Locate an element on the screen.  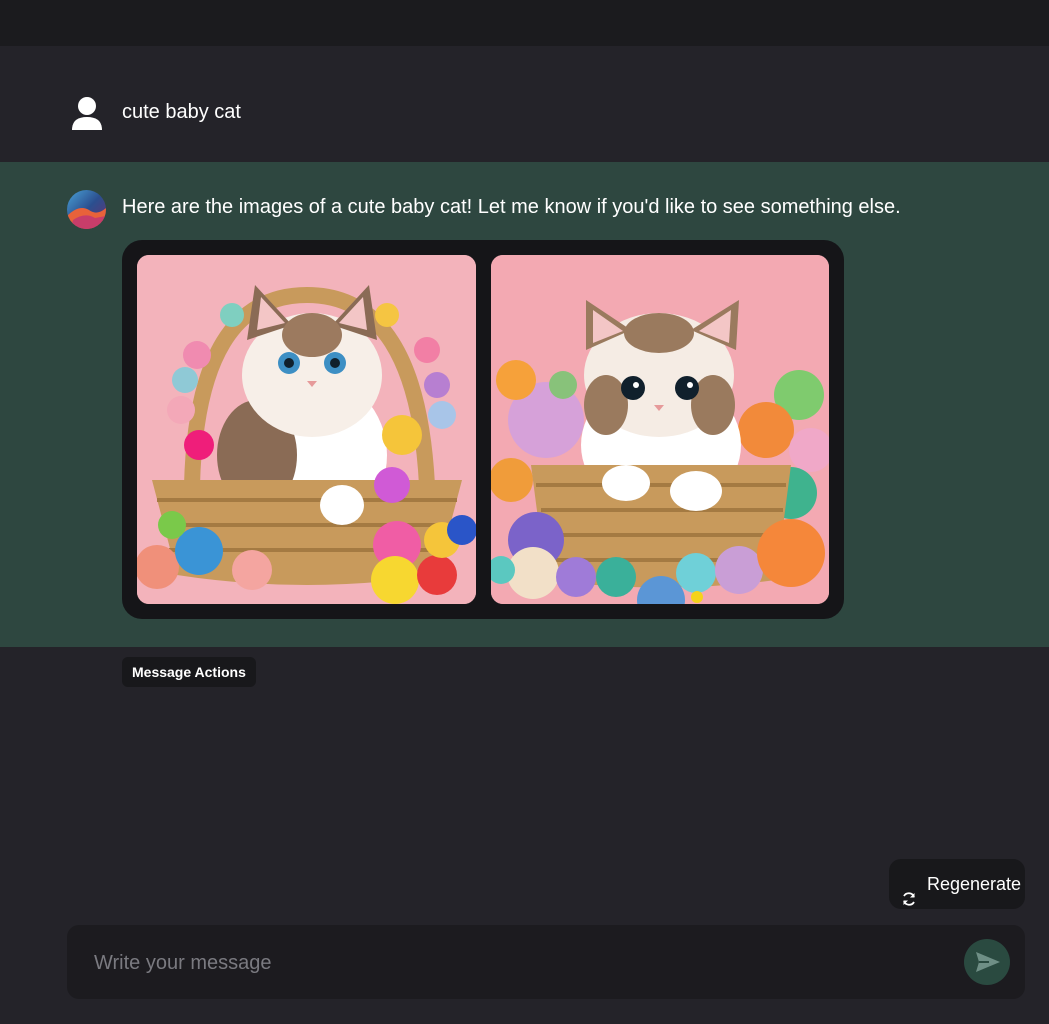
regenerate-label: Regenerate is located at coordinates (974, 884).